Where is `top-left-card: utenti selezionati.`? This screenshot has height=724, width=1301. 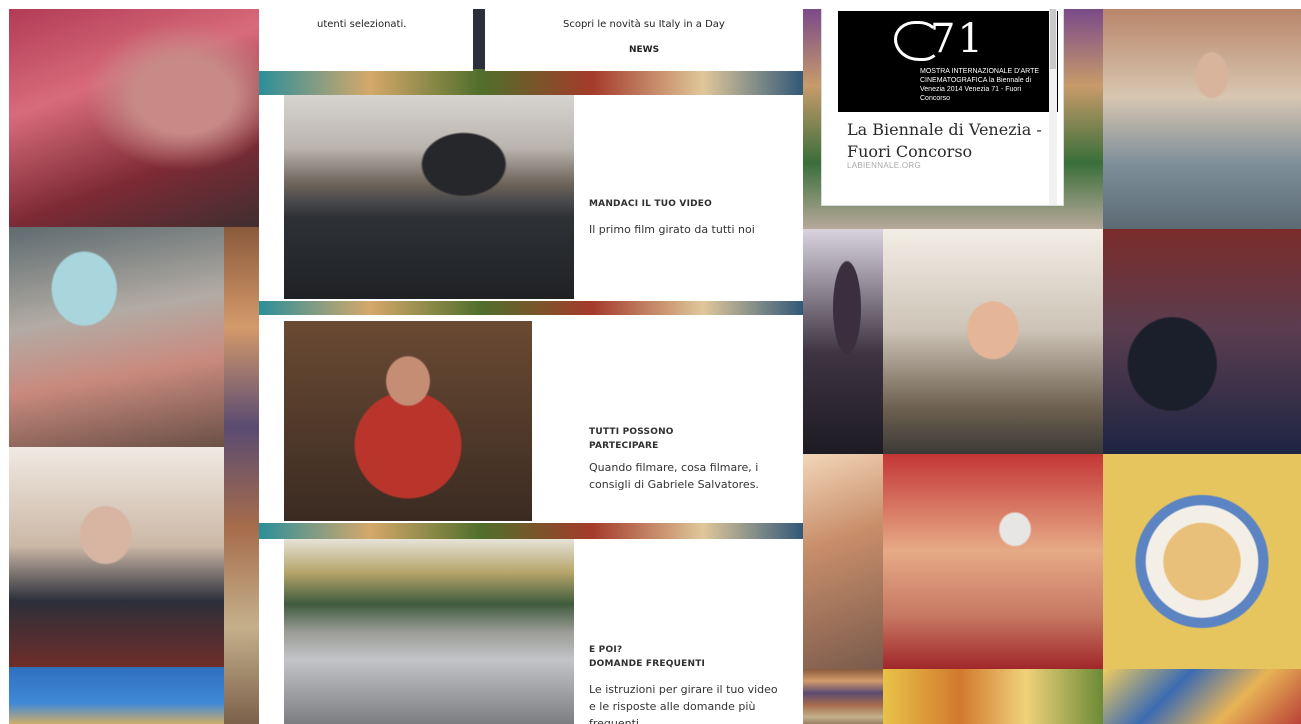 top-left-card: utenti selezionati. is located at coordinates (366, 40).